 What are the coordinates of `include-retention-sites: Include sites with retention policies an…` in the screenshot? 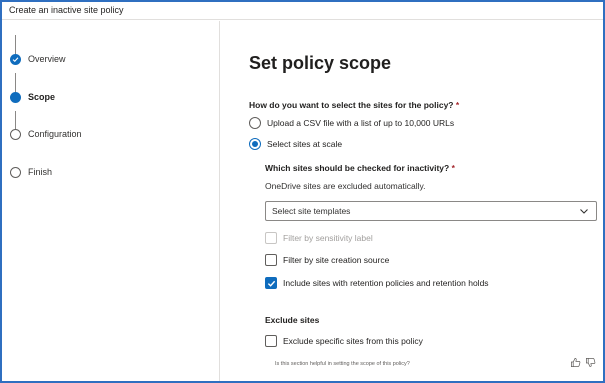 It's located at (377, 283).